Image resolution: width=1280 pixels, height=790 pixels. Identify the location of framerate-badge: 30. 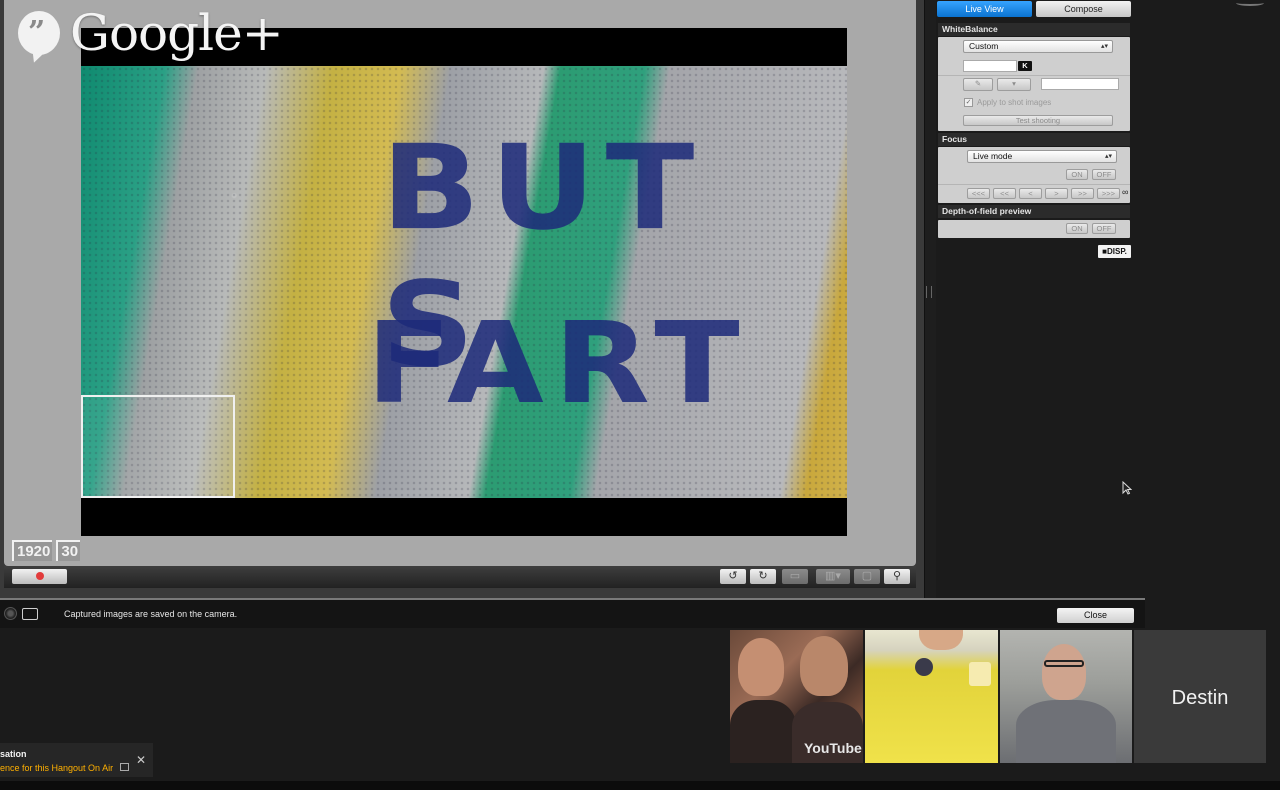
(68, 550).